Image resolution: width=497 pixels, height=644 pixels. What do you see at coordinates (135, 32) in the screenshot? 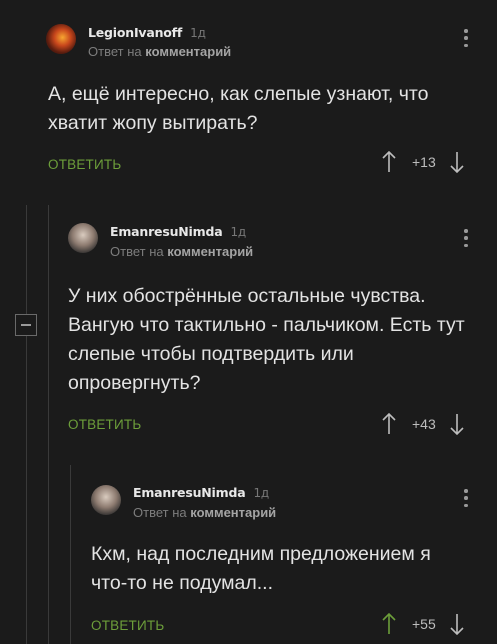
I see `author-name: LegionIvanoff` at bounding box center [135, 32].